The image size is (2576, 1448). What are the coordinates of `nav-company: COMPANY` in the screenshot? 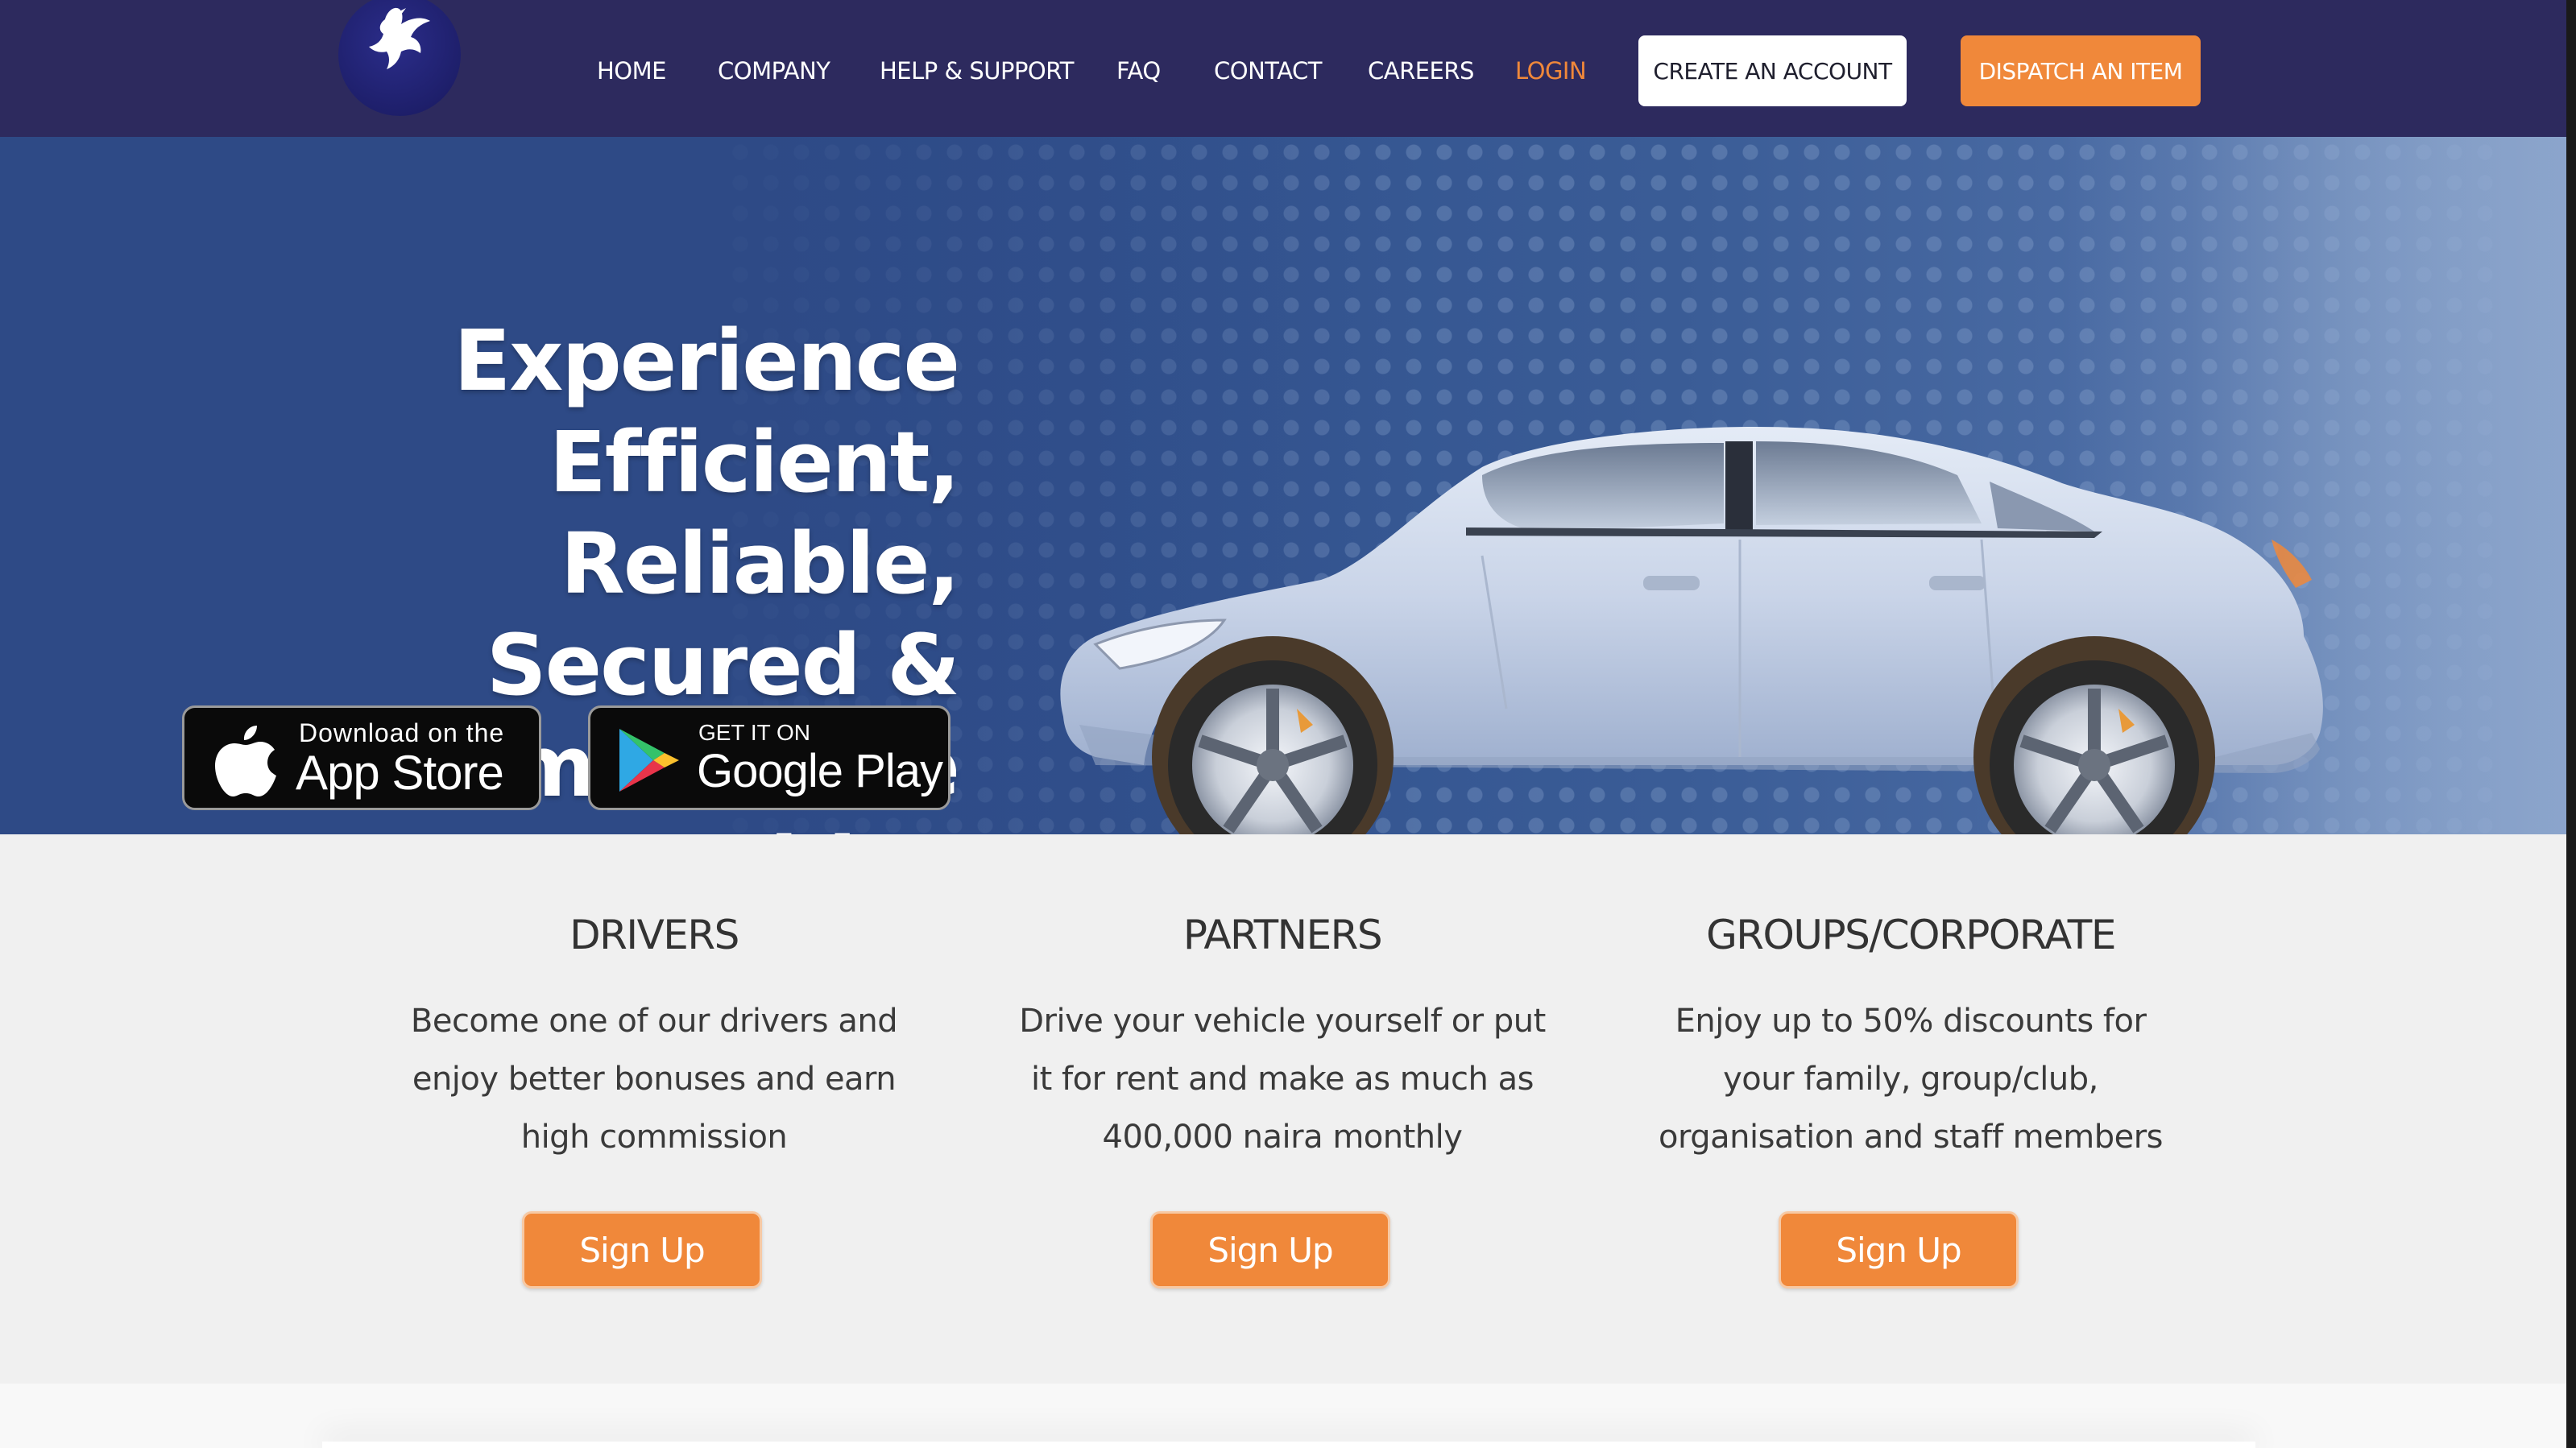 It's located at (774, 71).